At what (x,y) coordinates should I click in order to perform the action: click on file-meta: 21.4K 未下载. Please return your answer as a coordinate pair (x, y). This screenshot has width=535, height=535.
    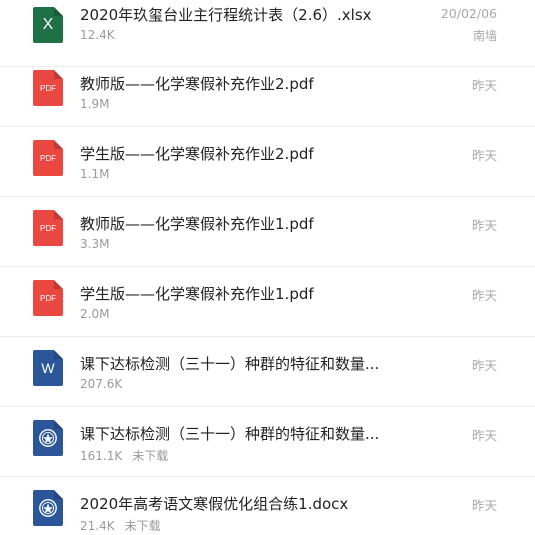
    Looking at the image, I should click on (120, 525).